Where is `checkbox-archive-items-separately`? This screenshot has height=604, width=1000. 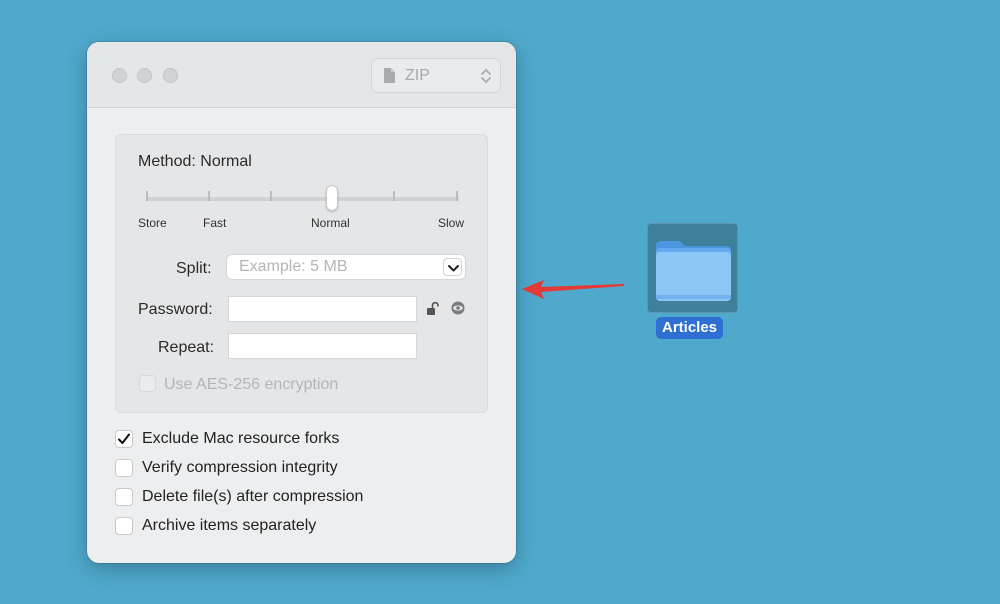 checkbox-archive-items-separately is located at coordinates (124, 526).